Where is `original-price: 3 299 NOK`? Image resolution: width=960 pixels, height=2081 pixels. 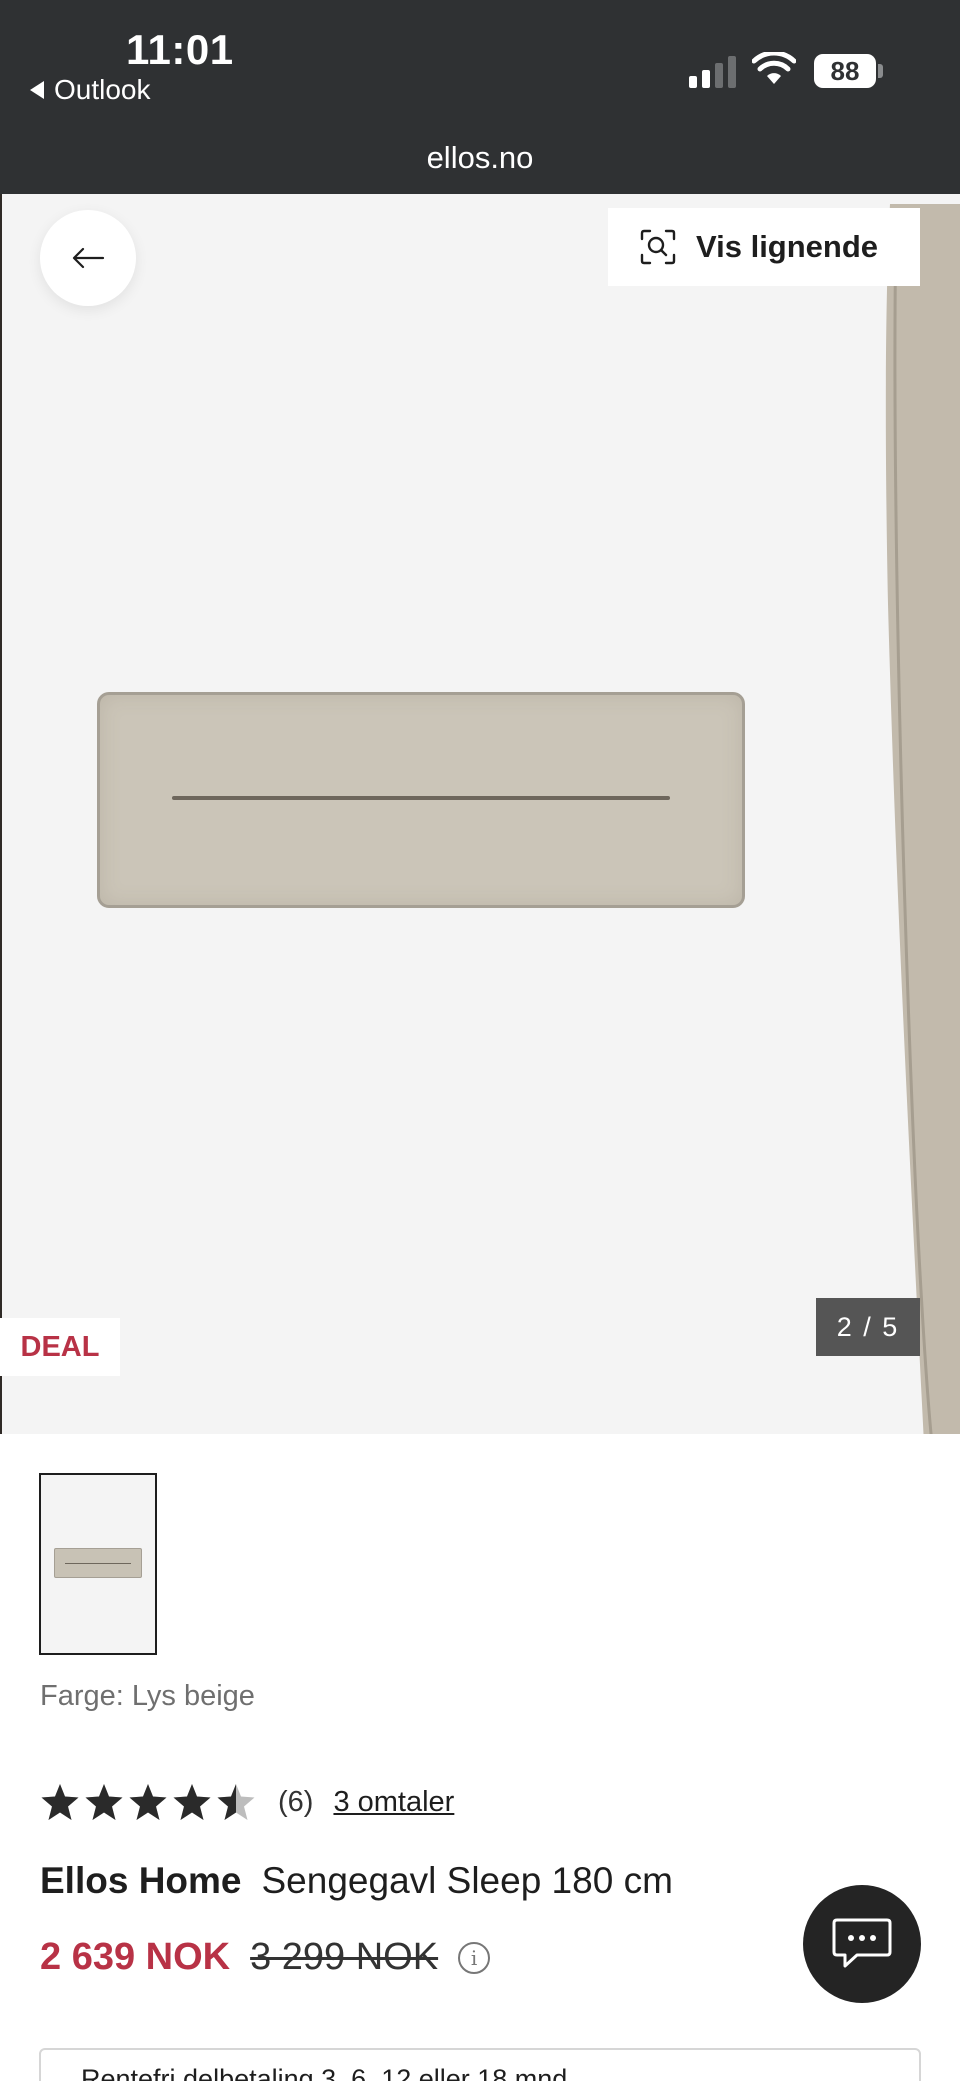 original-price: 3 299 NOK is located at coordinates (344, 1957).